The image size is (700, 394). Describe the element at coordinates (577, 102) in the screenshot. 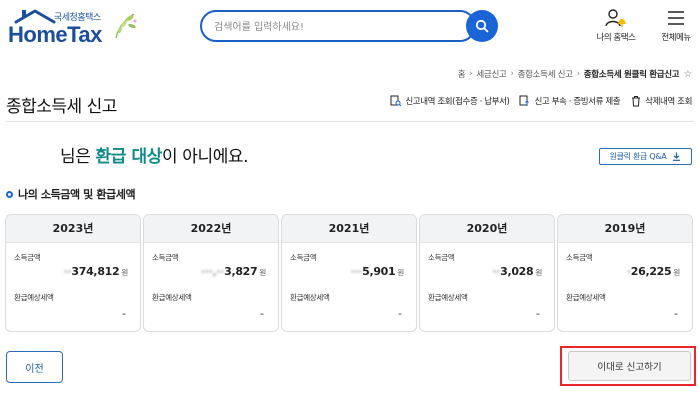

I see `submit-documents-label: 신고 부속 · 증빙서류 제출` at that location.